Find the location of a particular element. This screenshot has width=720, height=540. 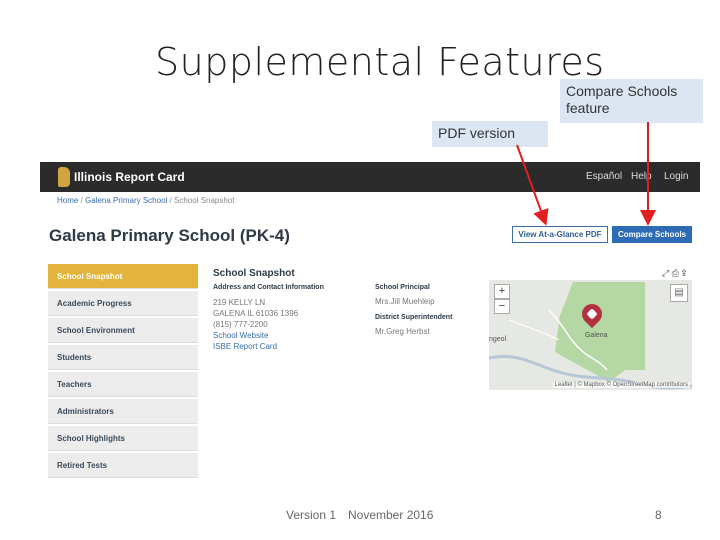

pdf-version-callout: PDF version is located at coordinates (490, 134).